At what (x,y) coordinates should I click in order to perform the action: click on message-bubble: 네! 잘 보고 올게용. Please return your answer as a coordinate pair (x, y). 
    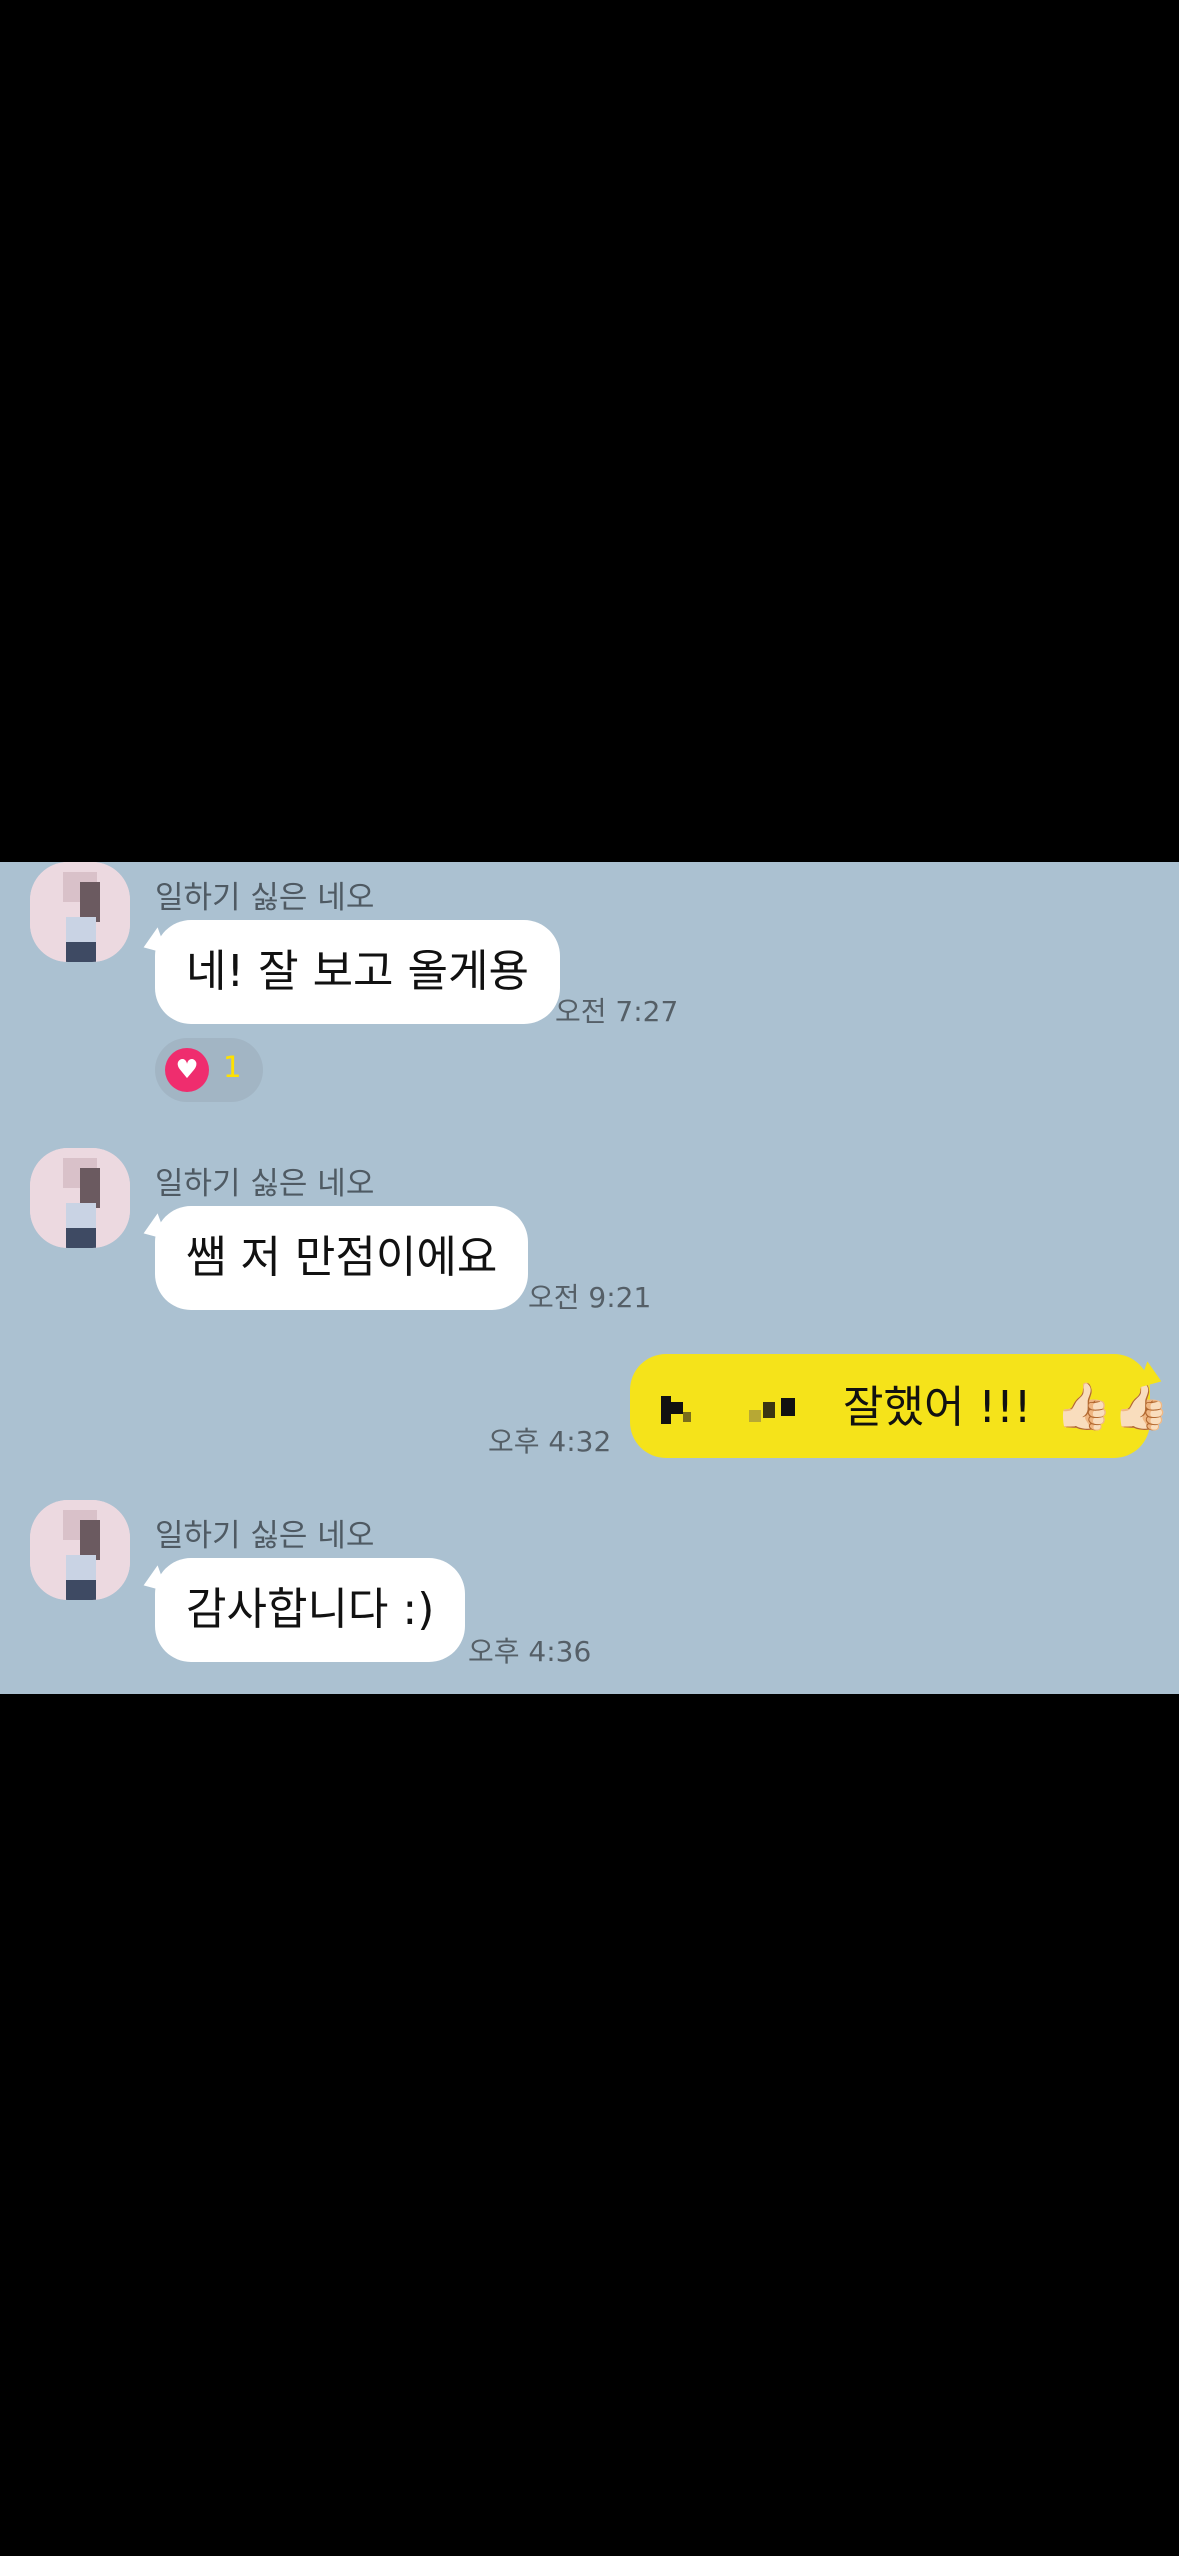
    Looking at the image, I should click on (357, 972).